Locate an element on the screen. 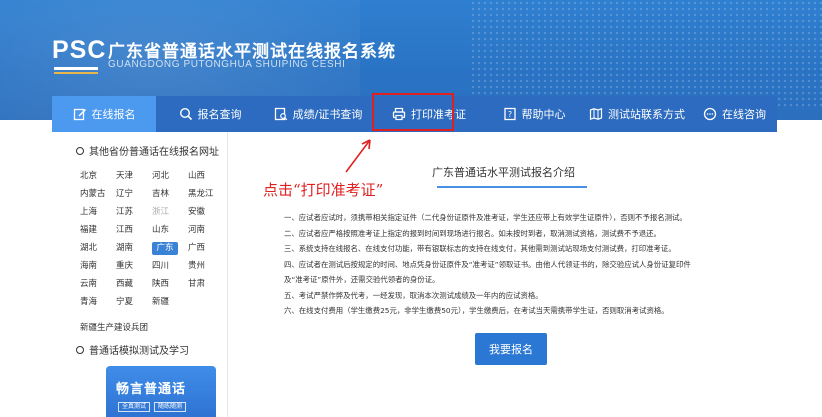 This screenshot has height=417, width=822. province-link: 四川 is located at coordinates (170, 266).